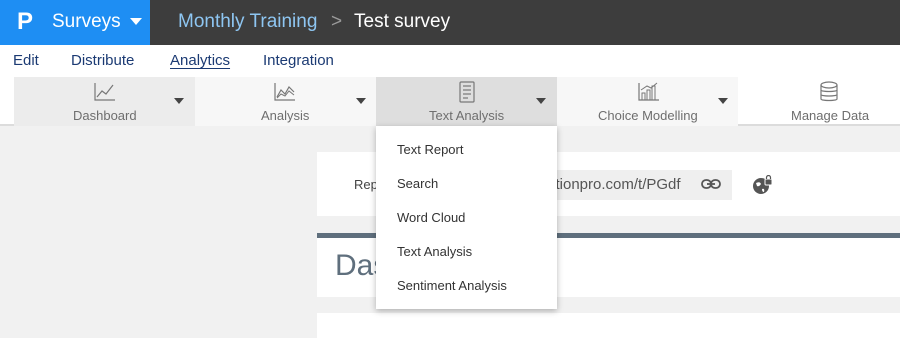 The height and width of the screenshot is (338, 900). I want to click on toolbar-text-analysis-label: Text Analysis, so click(467, 115).